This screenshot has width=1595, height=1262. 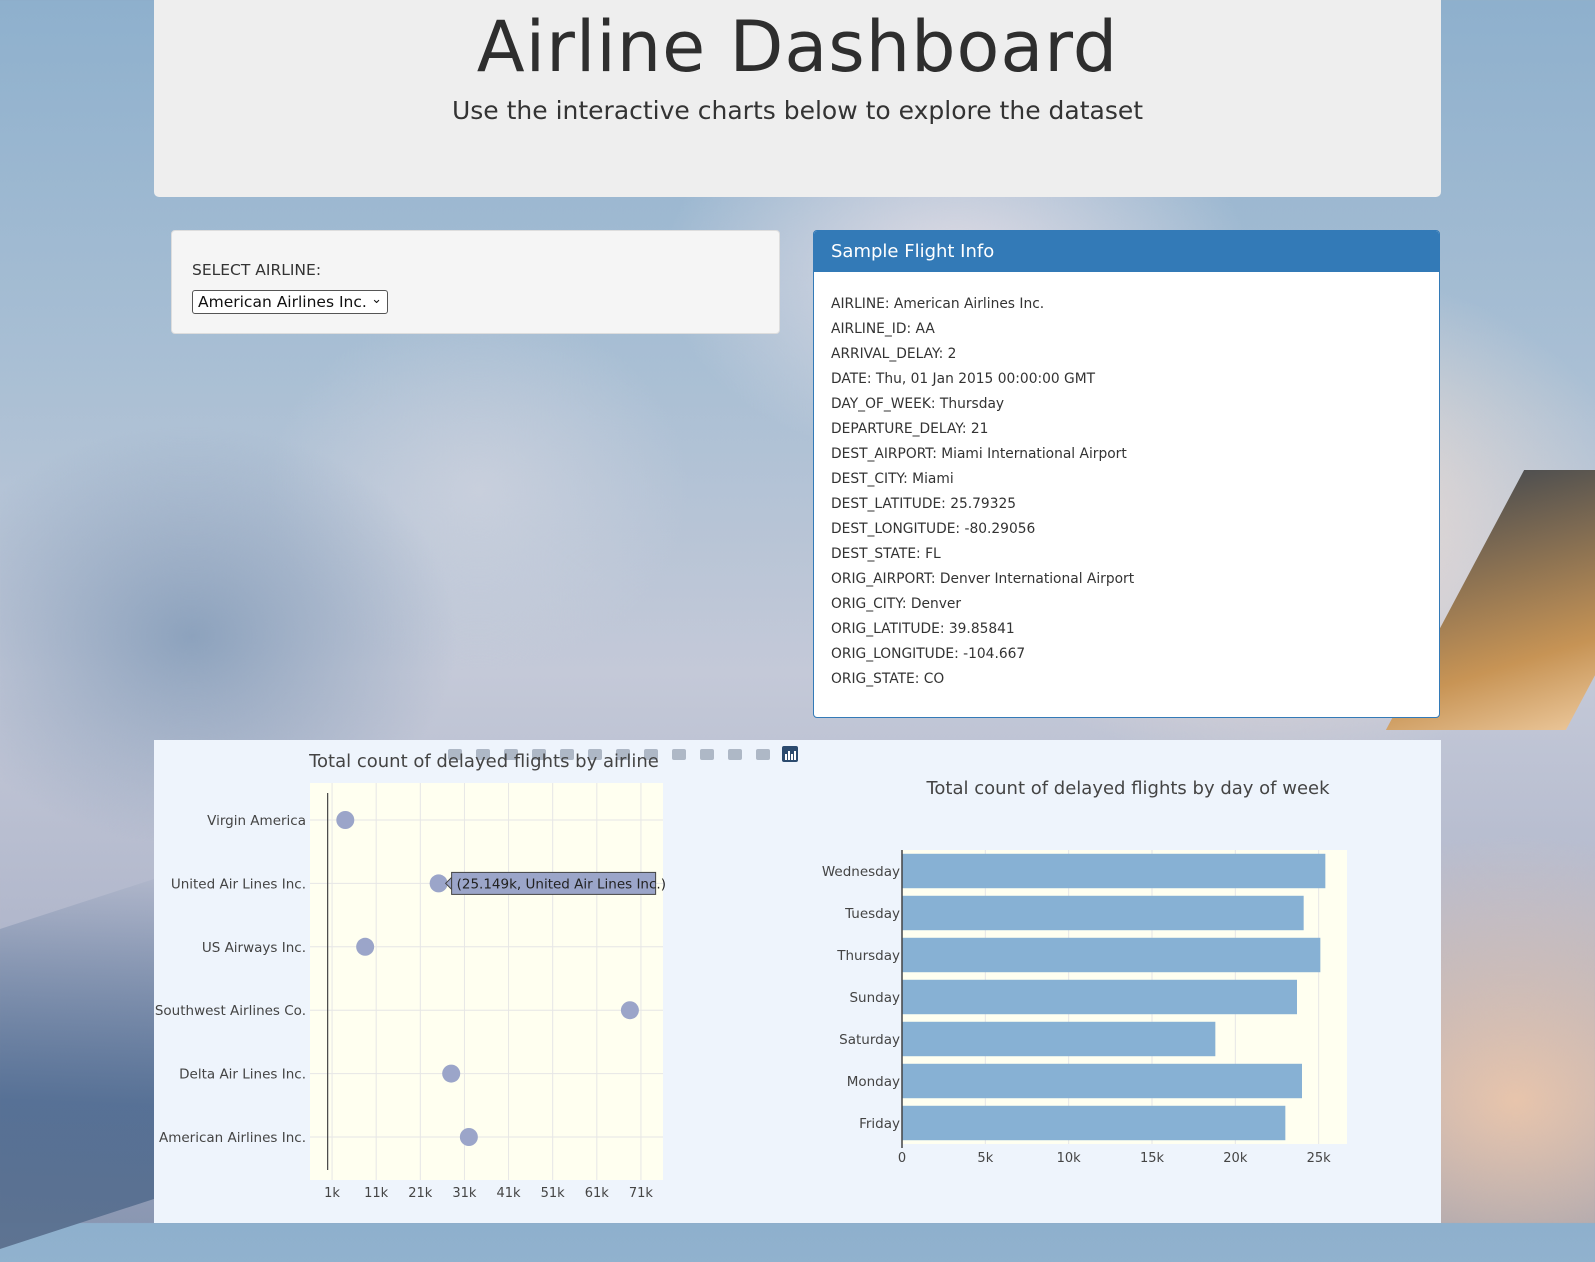 I want to click on spike-lines-icon, so click(x=707, y=754).